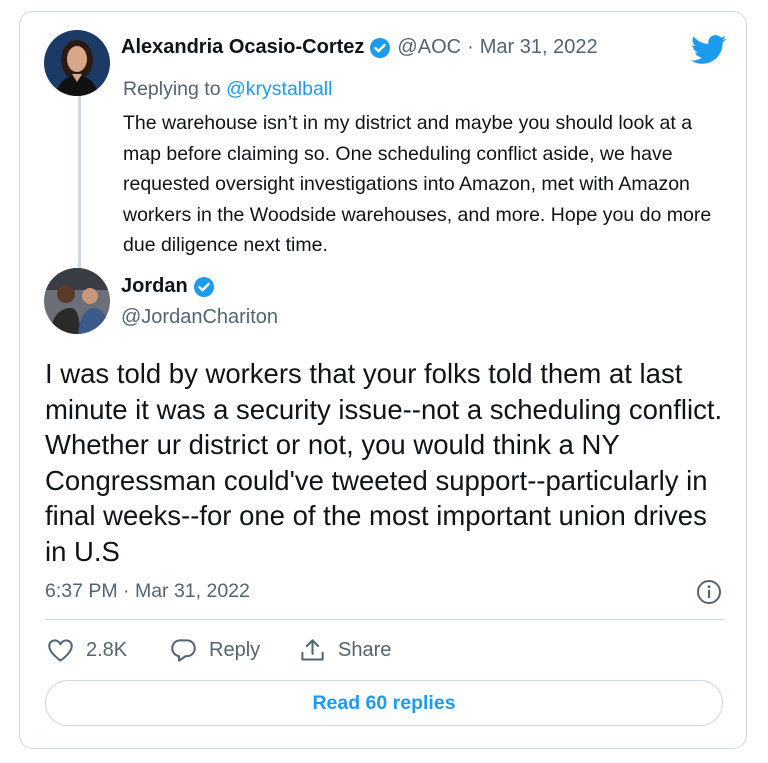  Describe the element at coordinates (107, 650) in the screenshot. I see `like-count: 2.8K` at that location.